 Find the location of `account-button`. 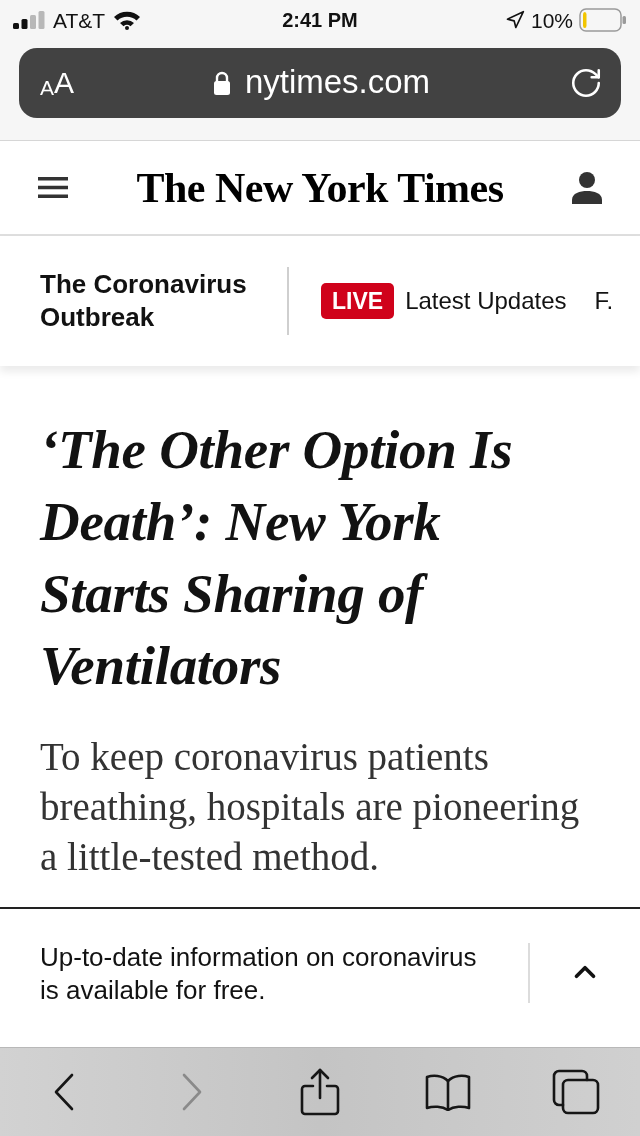

account-button is located at coordinates (587, 187).